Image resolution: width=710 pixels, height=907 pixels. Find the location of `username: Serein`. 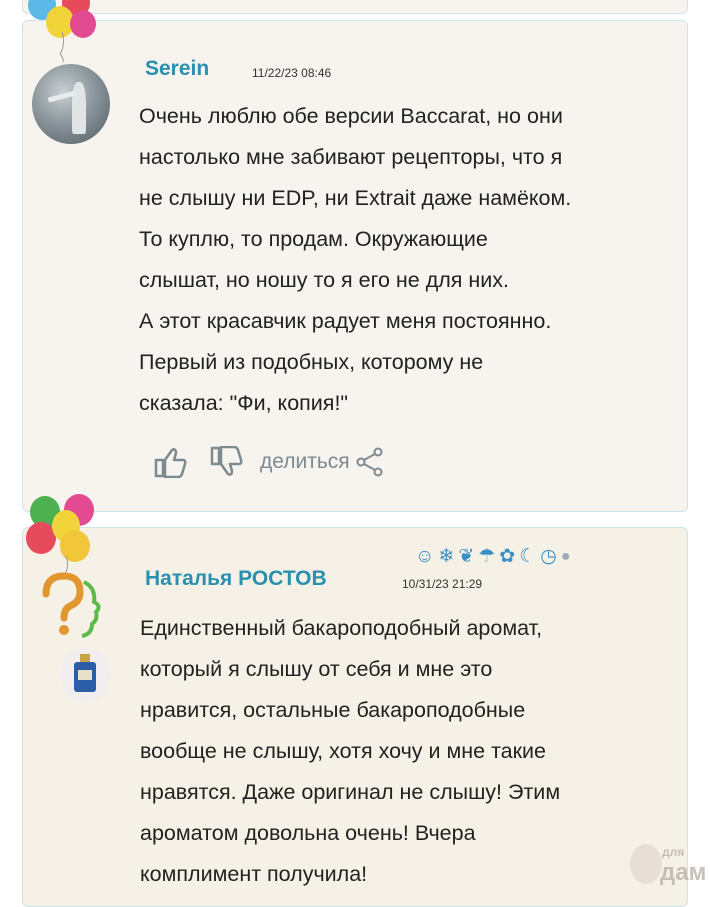

username: Serein is located at coordinates (177, 69).